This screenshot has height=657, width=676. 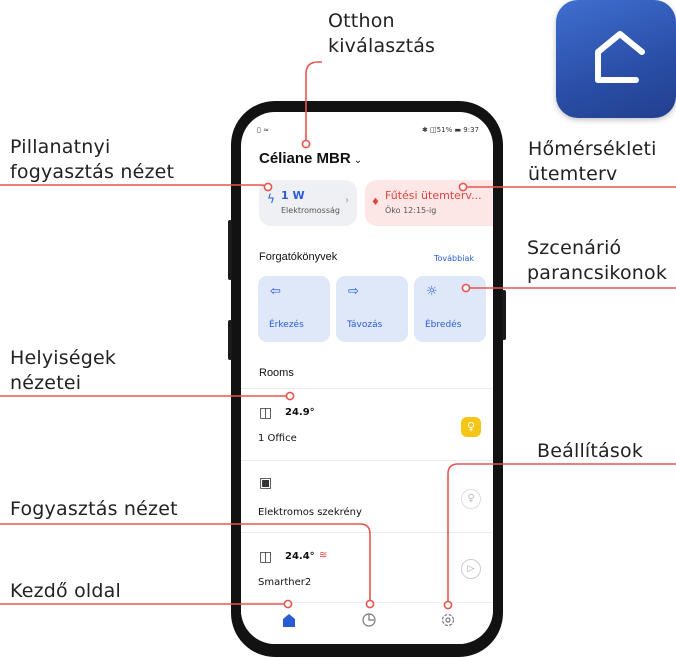 What do you see at coordinates (310, 210) in the screenshot?
I see `power-label: Elektromosság` at bounding box center [310, 210].